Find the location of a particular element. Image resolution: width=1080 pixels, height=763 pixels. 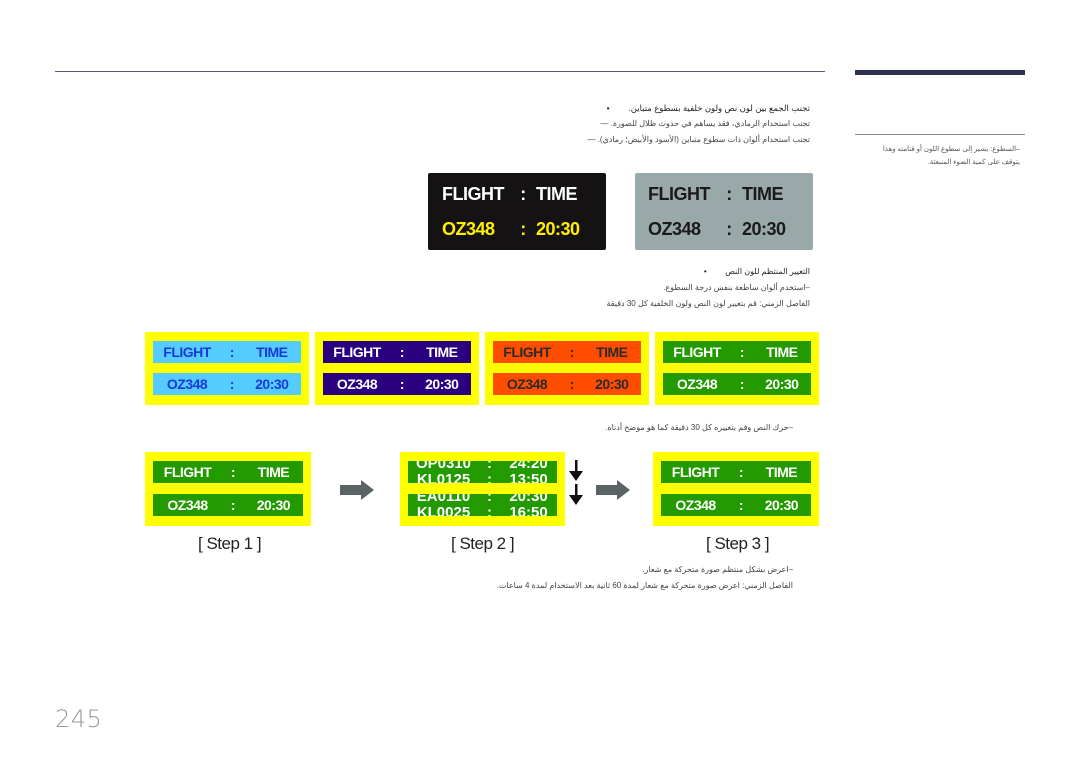

scrolling-strip-bottom: EA0110 : 20:30 KL0025 : 16:50 is located at coordinates (482, 505).